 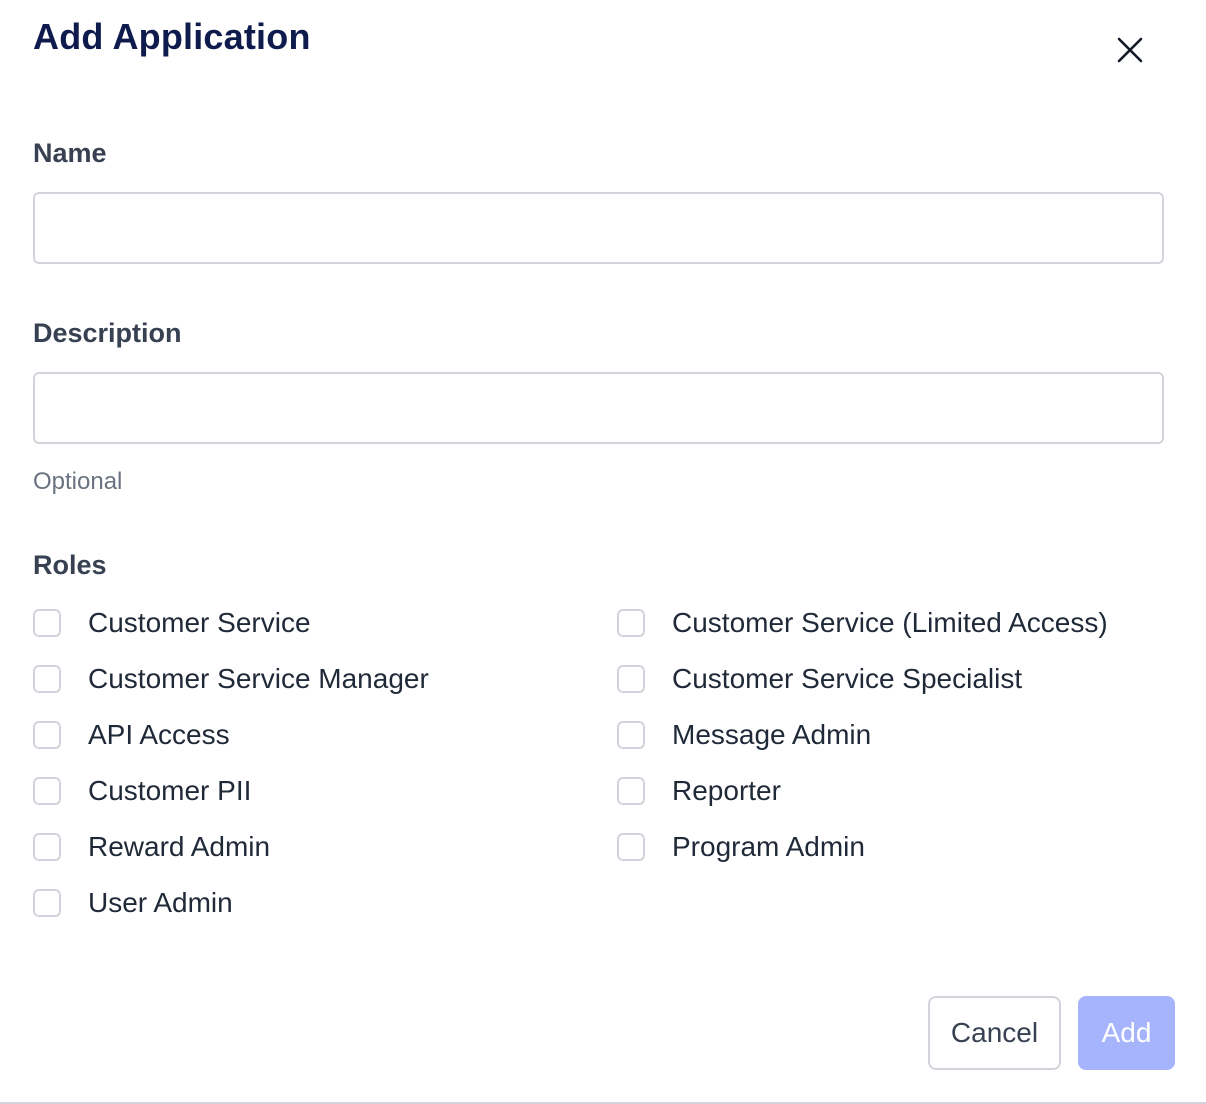 I want to click on close-icon, so click(x=1130, y=50).